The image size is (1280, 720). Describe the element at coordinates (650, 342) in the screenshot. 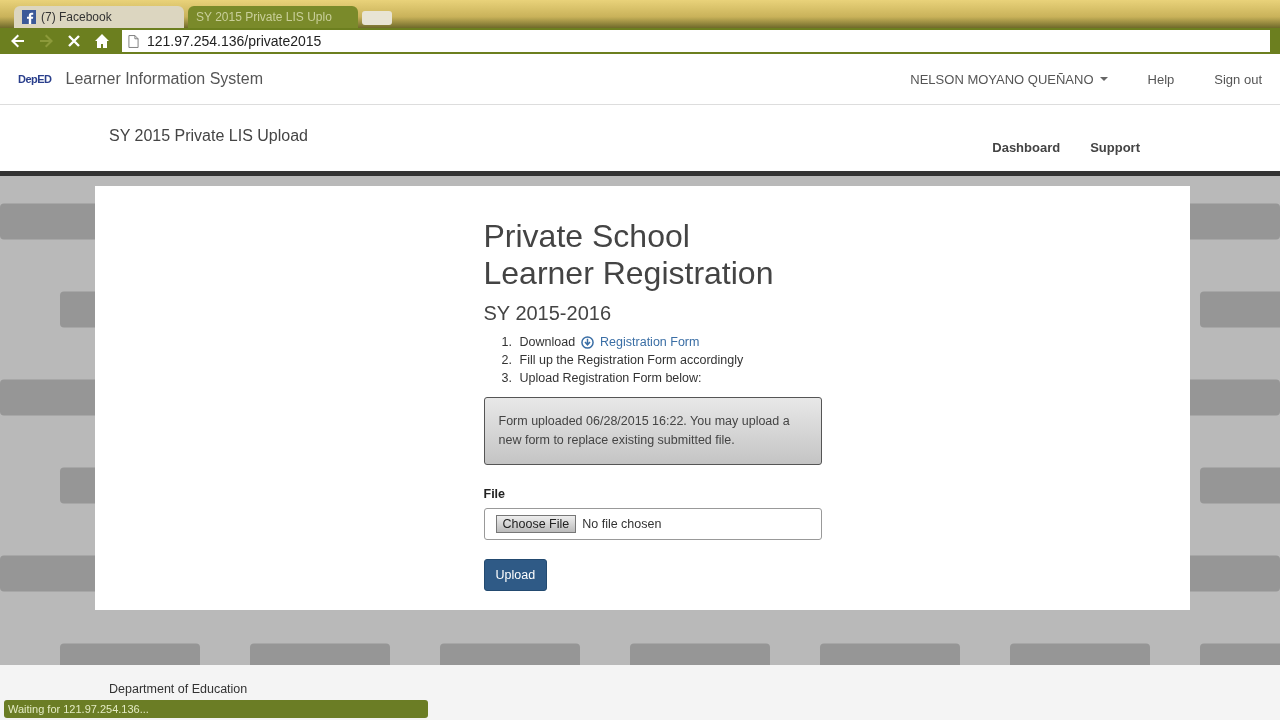

I see `registration-form-link: Registration Form` at that location.